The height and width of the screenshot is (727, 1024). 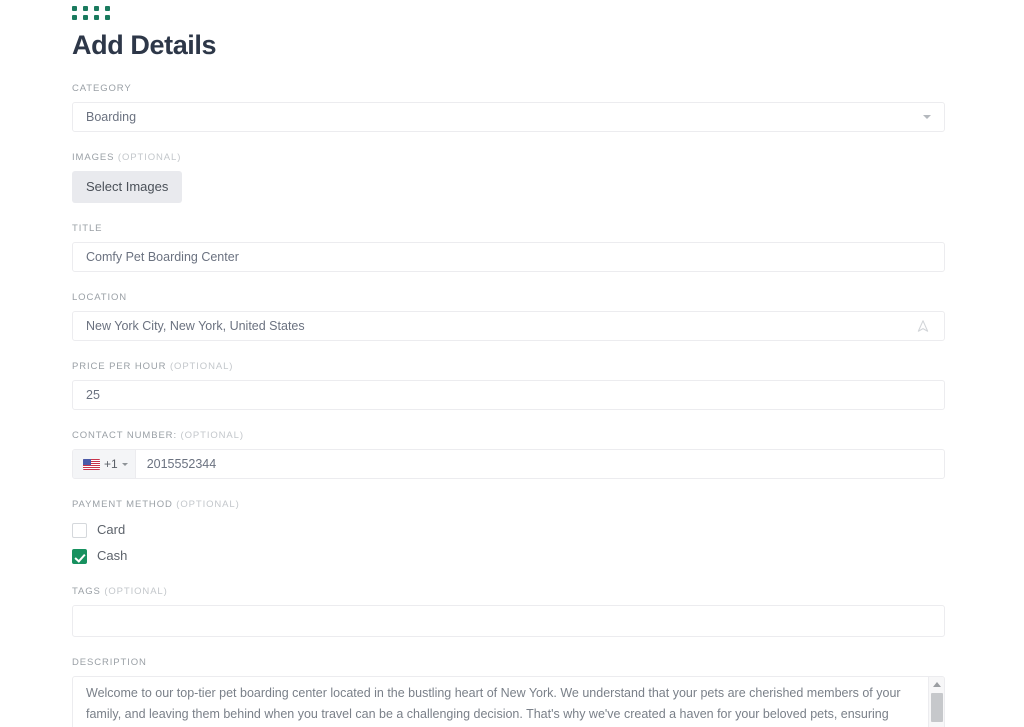 I want to click on label-payment-method: PAYMENT METHOD (OPTIONAL), so click(x=508, y=505).